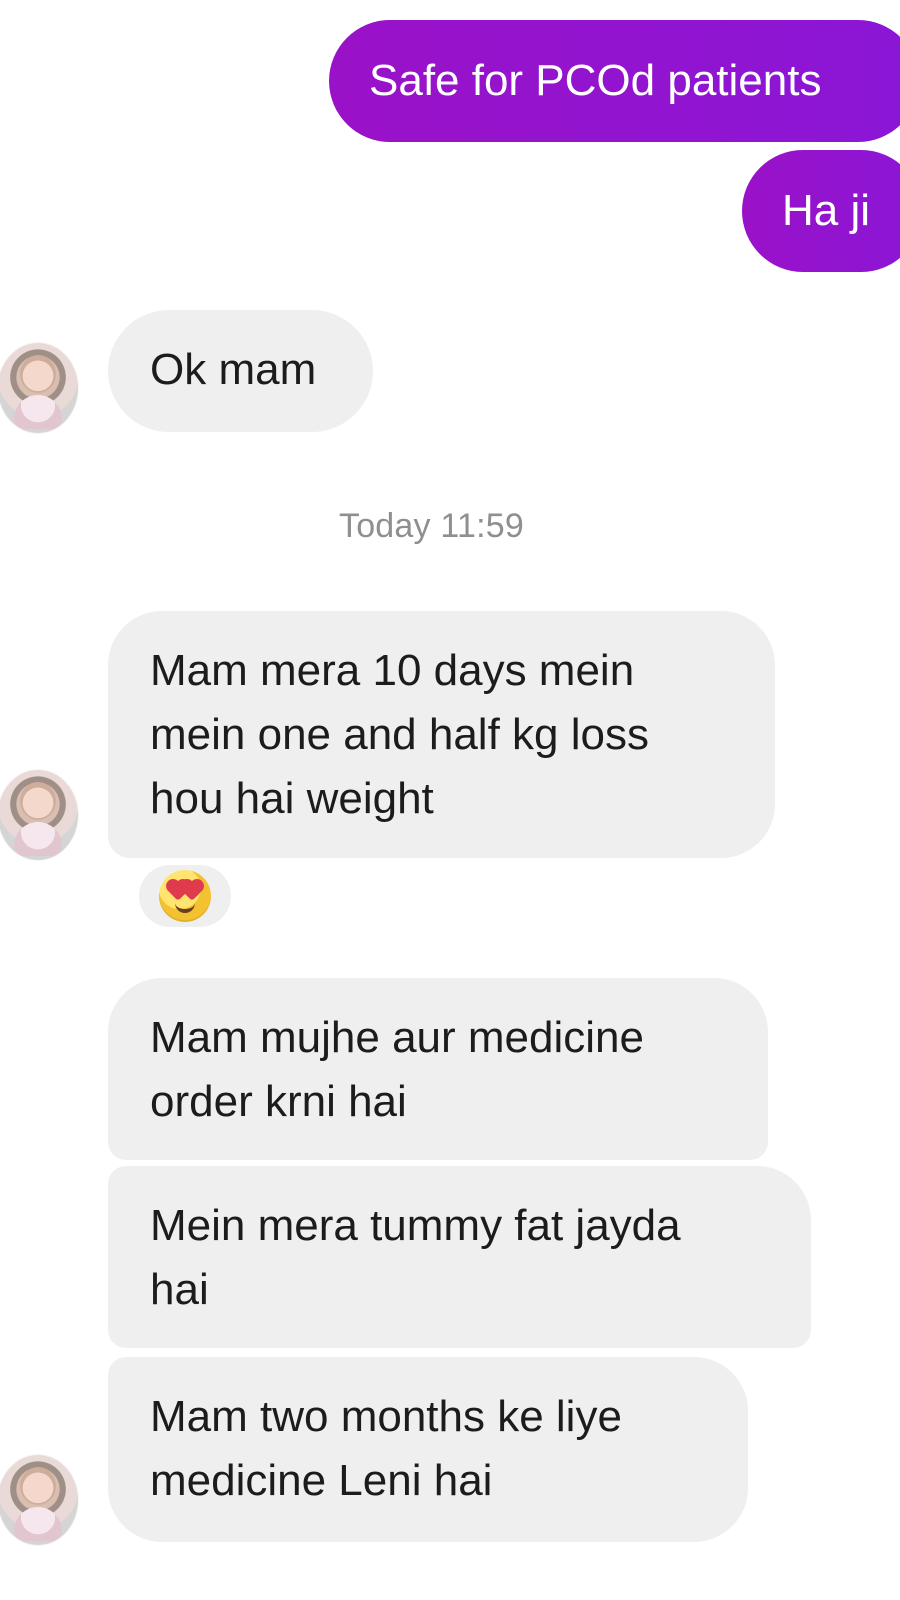  What do you see at coordinates (240, 371) in the screenshot?
I see `incoming-message-bubble: Ok mam` at bounding box center [240, 371].